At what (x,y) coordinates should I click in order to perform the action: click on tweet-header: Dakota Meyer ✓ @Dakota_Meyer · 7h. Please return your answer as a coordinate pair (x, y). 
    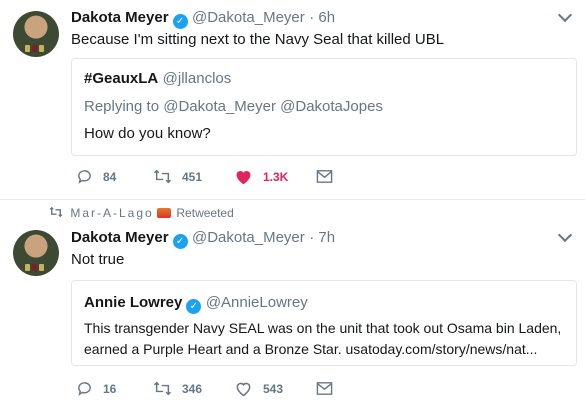
    Looking at the image, I should click on (203, 239).